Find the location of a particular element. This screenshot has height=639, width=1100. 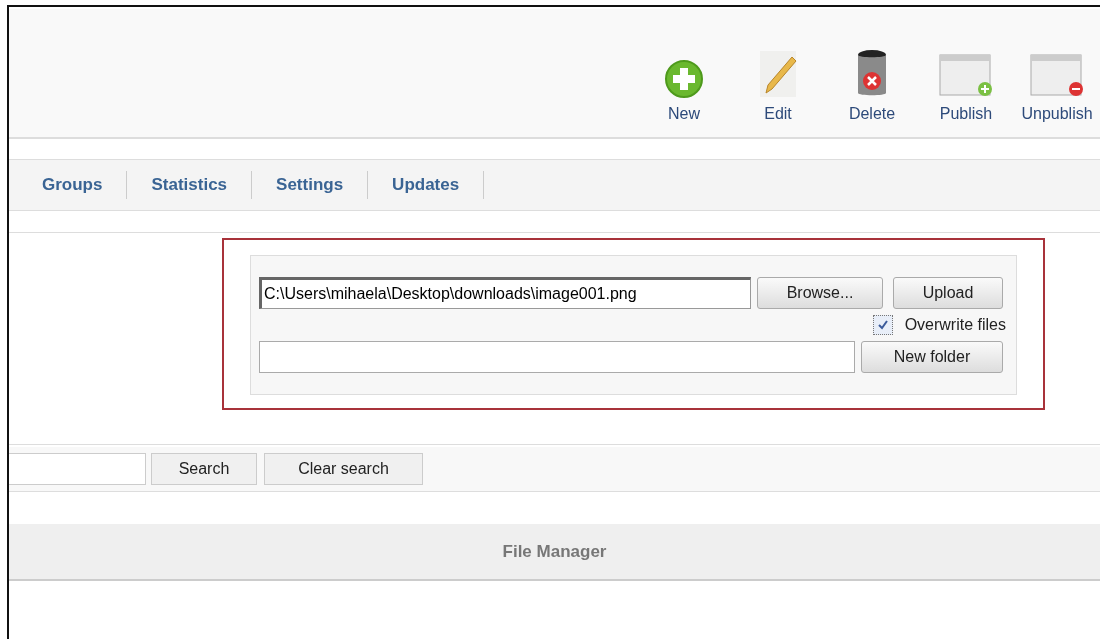

pencil-icon is located at coordinates (778, 74).